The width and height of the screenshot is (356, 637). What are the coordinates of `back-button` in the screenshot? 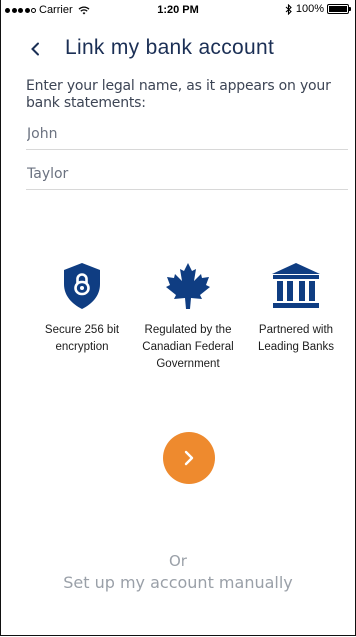 It's located at (35, 49).